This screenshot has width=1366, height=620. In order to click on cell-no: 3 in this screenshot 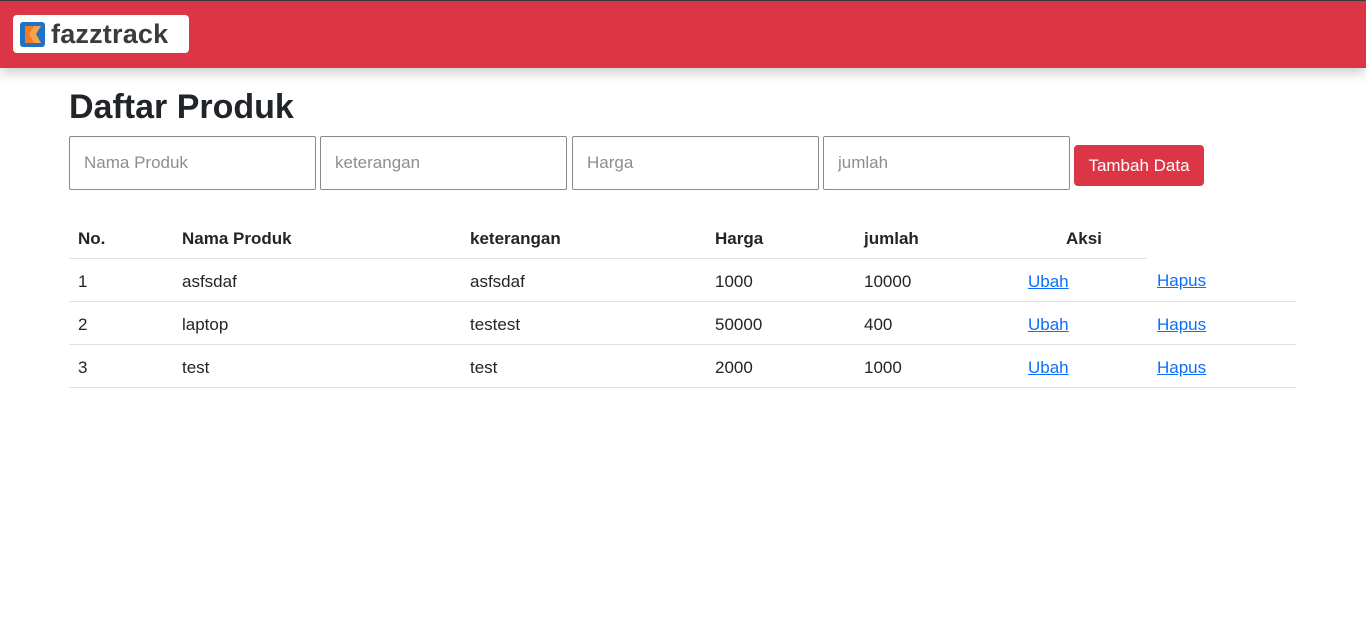, I will do `click(83, 367)`.